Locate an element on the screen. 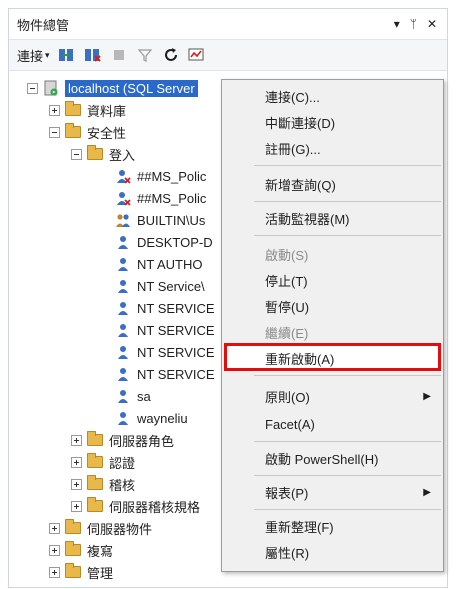 The height and width of the screenshot is (589, 456). login-item: DESKTOP-D is located at coordinates (164, 242).